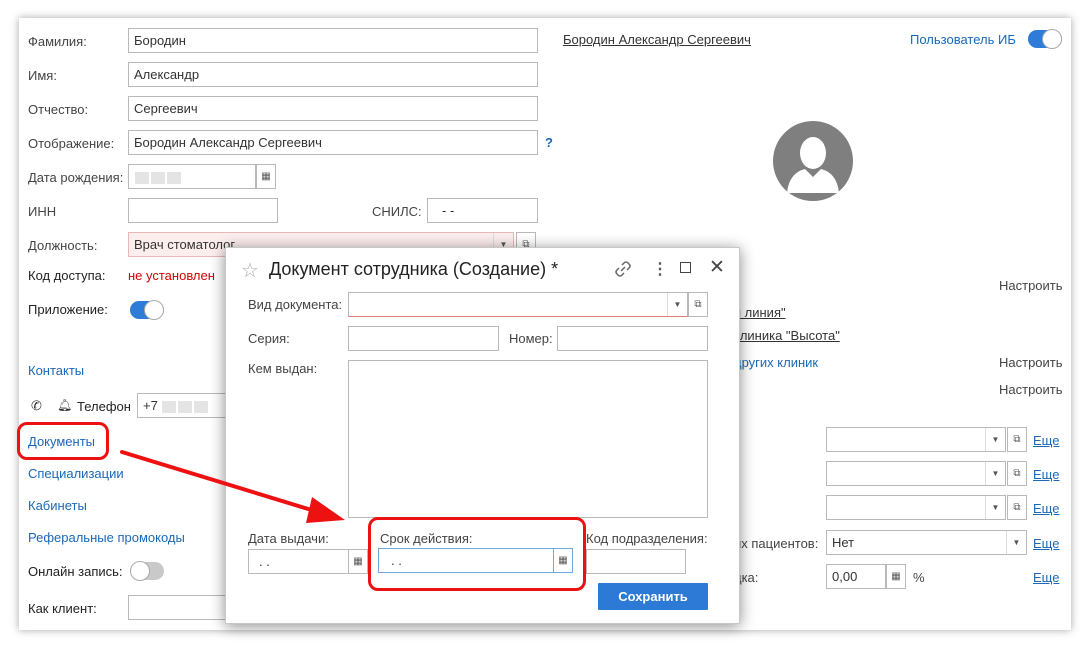 Image resolution: width=1091 pixels, height=649 pixels. I want to click on calculator-icon: ▦, so click(896, 576).